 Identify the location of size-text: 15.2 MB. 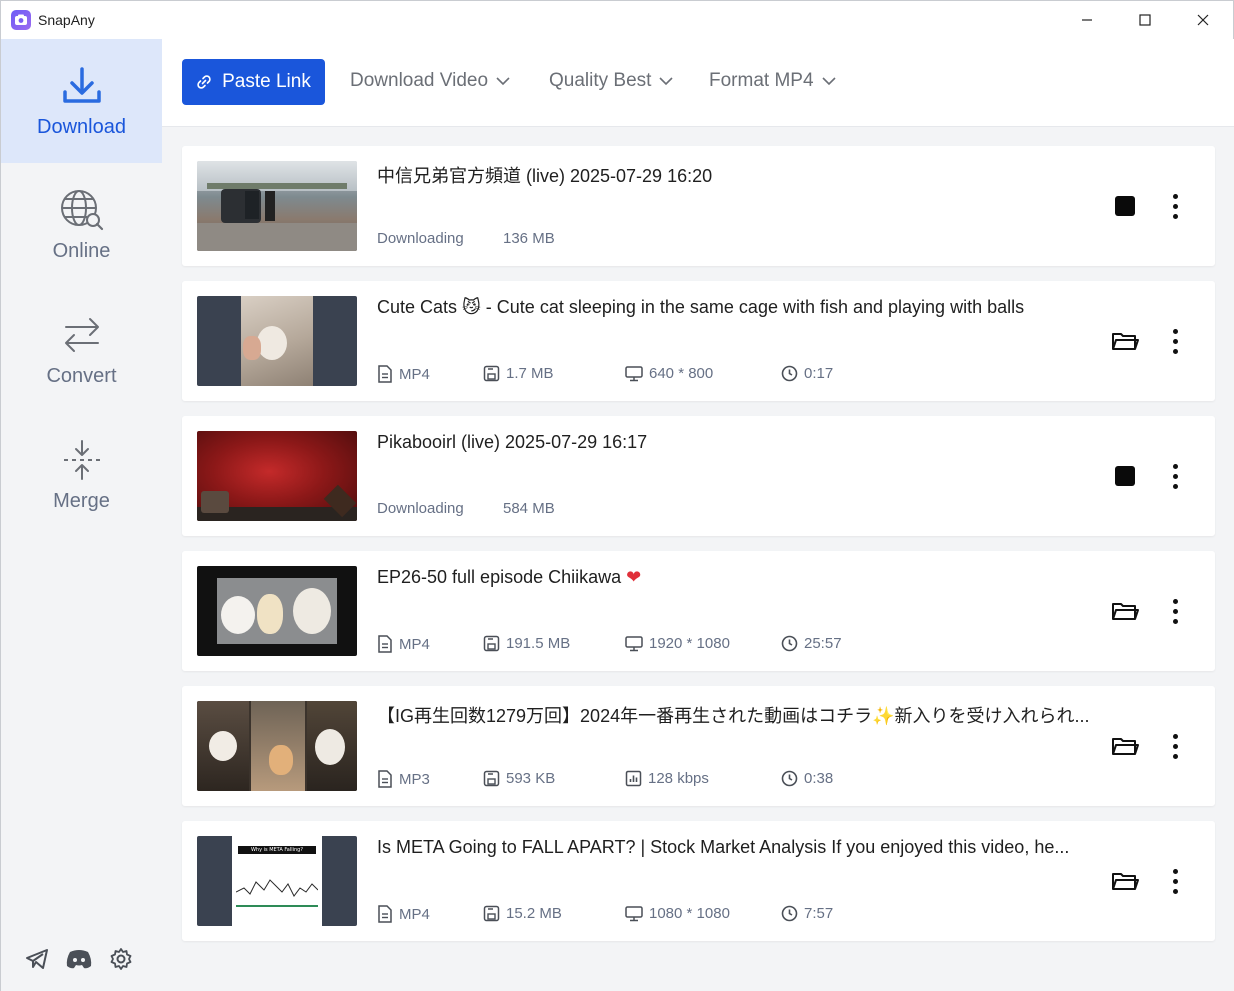
(534, 913).